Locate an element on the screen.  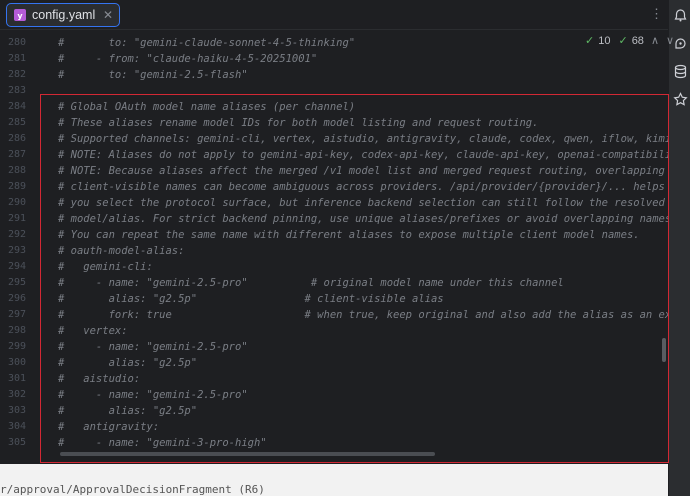
ai-assistant-icon is located at coordinates (680, 43).